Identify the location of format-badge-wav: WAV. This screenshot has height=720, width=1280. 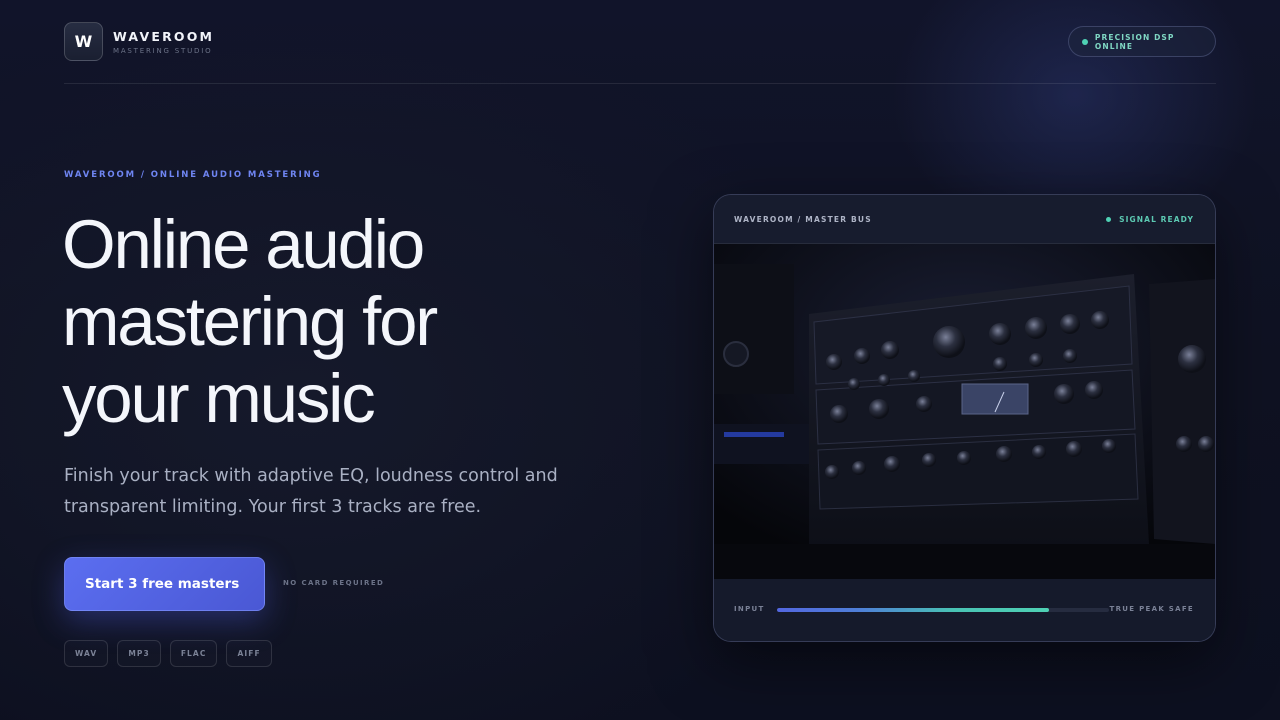
(86, 653).